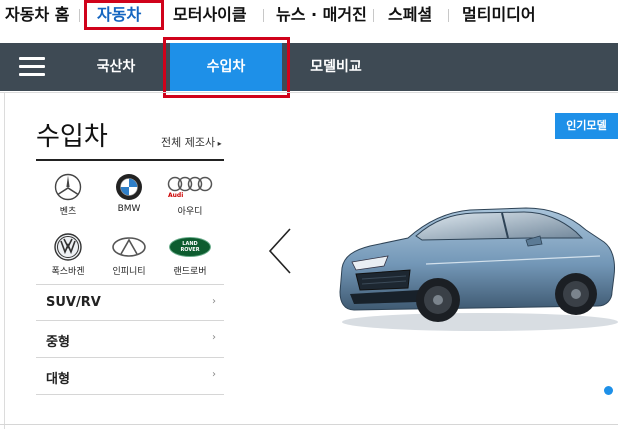 The image size is (618, 429). Describe the element at coordinates (130, 376) in the screenshot. I see `category-large: 대형 ›` at that location.